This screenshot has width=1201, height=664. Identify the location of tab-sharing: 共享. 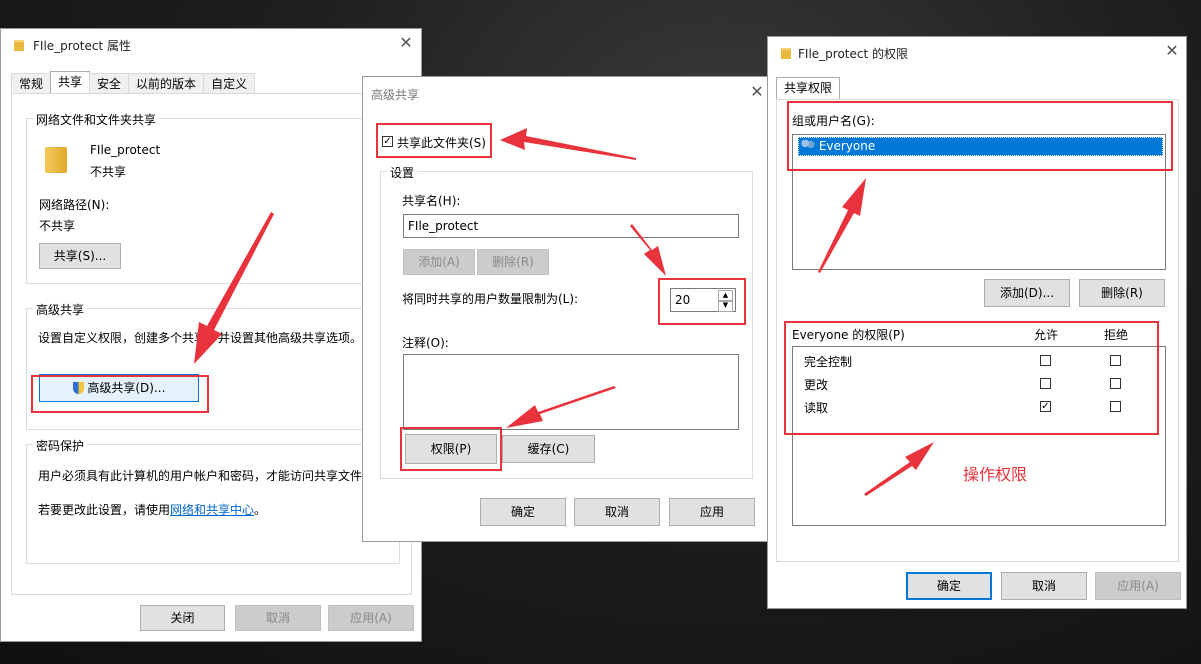
(70, 82).